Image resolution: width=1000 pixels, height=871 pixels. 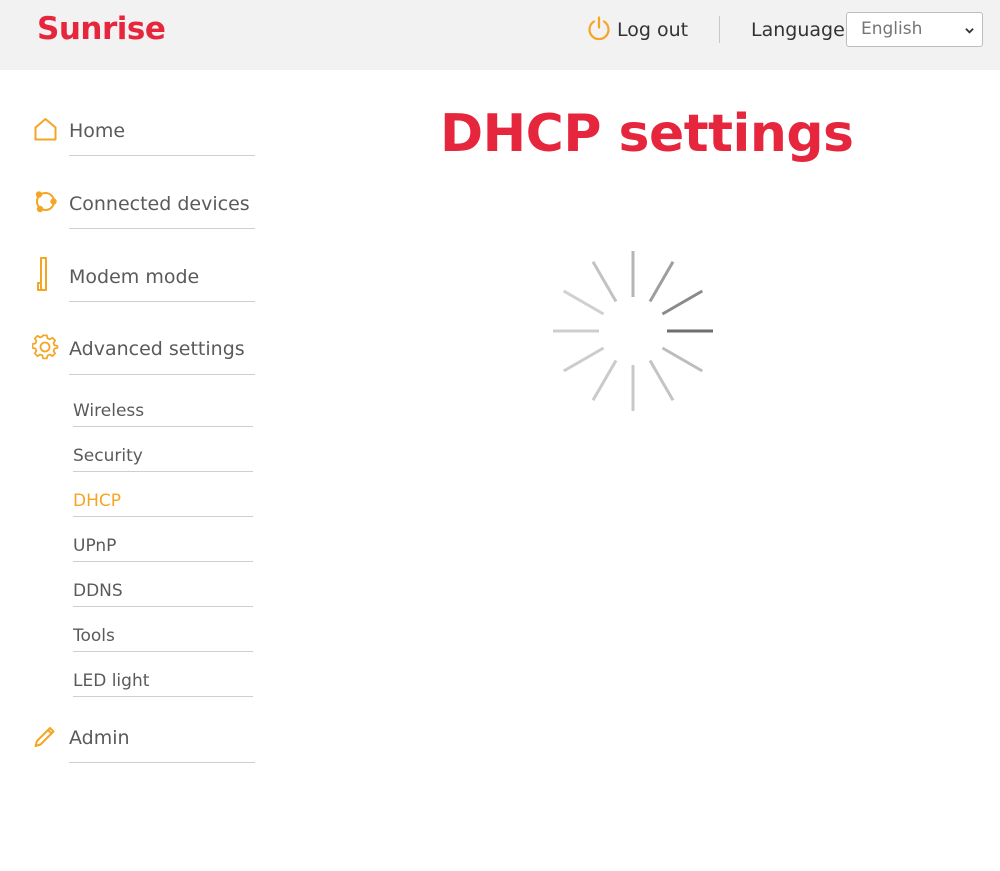 I want to click on language-selected-value: English, so click(x=892, y=29).